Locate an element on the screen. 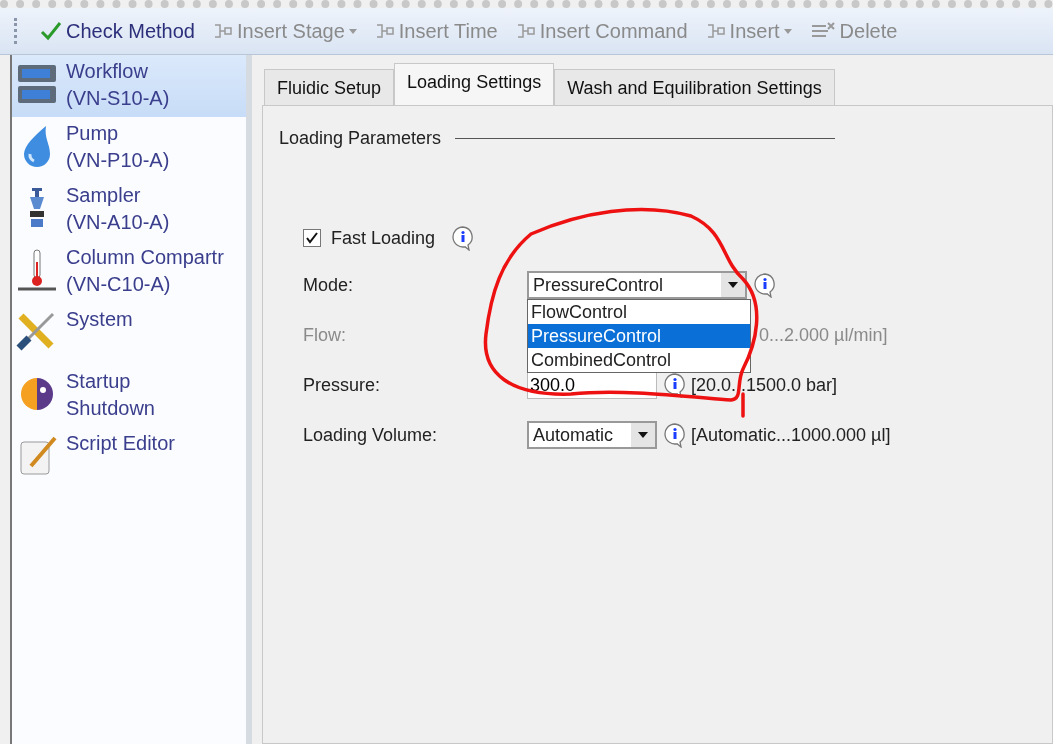 Image resolution: width=1053 pixels, height=744 pixels. sidebar-item: Pump (VN-P10-A) is located at coordinates (129, 148).